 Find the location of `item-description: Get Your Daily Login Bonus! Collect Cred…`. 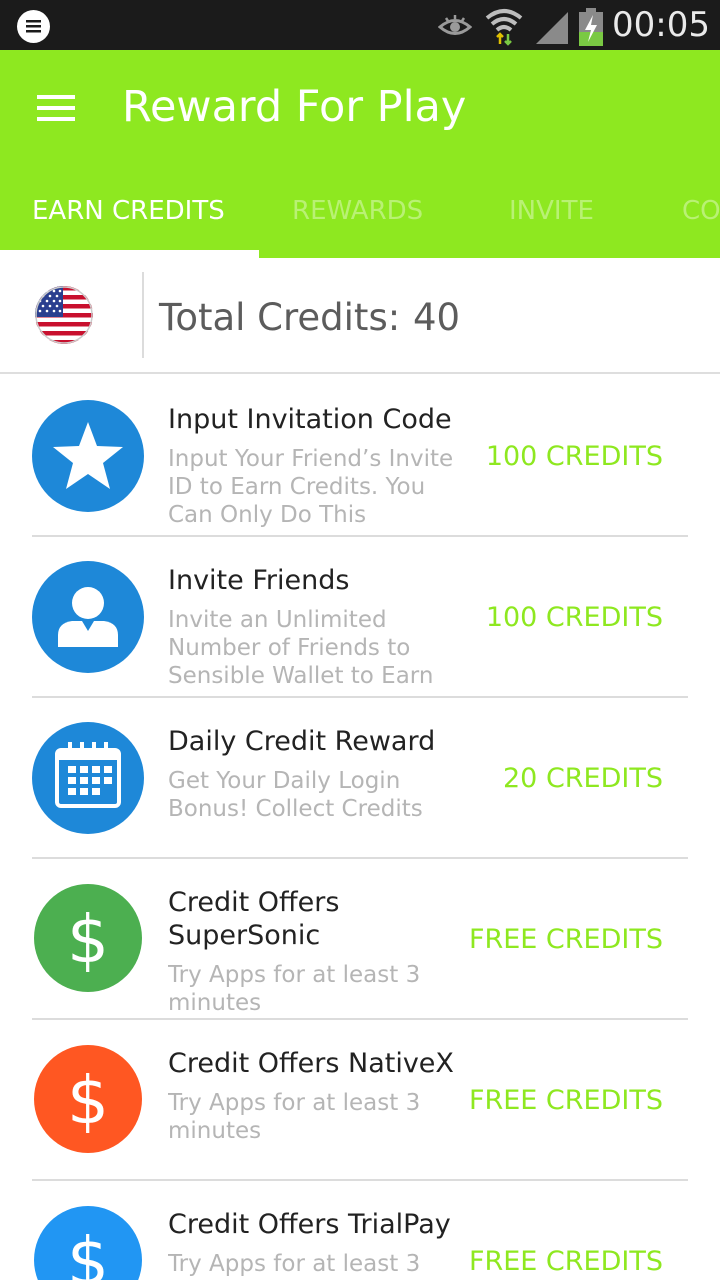

item-description: Get Your Daily Login Bonus! Collect Cred… is located at coordinates (295, 797).